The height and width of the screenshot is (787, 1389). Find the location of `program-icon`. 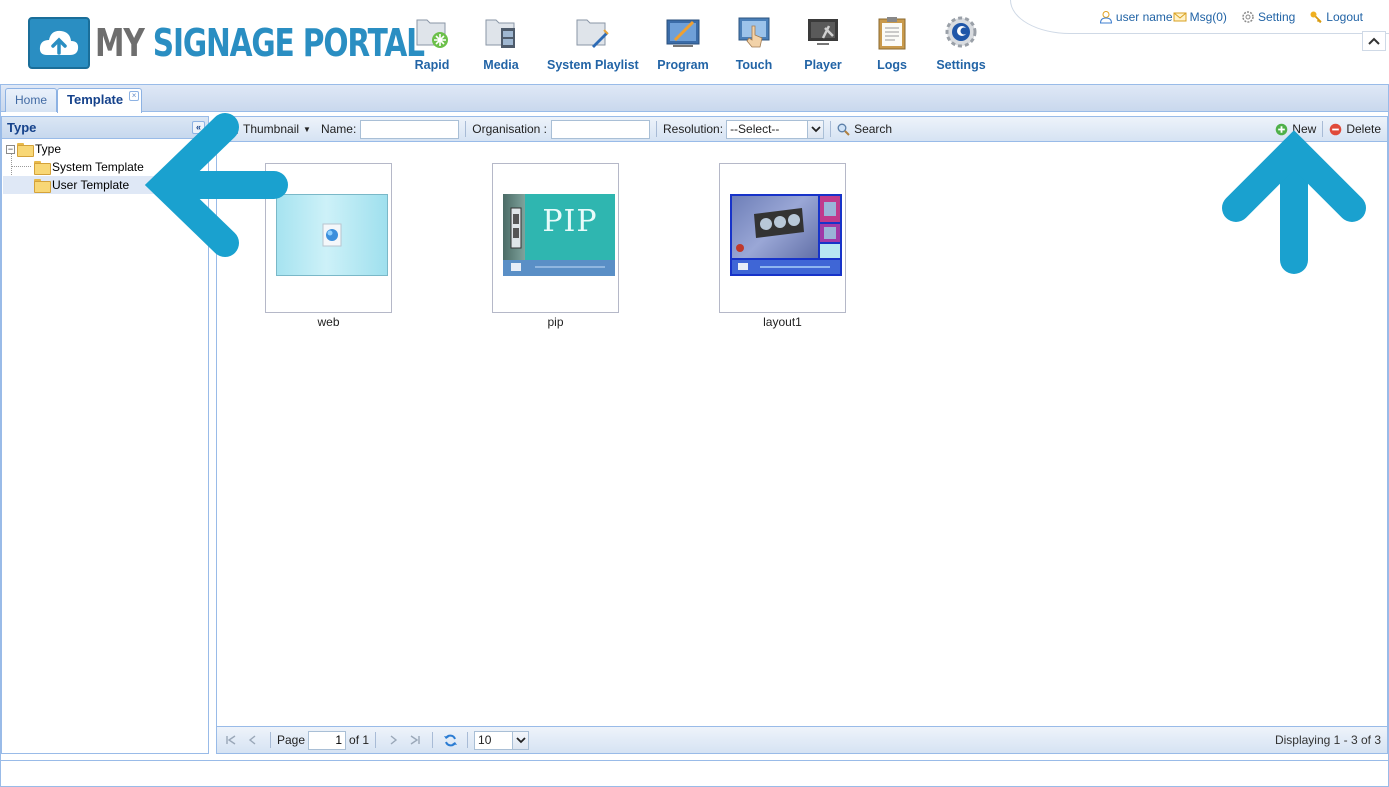

program-icon is located at coordinates (683, 32).